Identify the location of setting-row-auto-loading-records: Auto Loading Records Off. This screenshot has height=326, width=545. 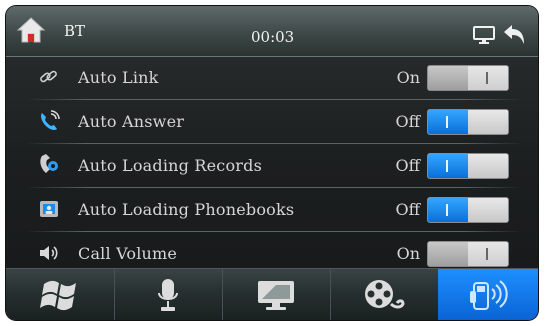
(272, 166).